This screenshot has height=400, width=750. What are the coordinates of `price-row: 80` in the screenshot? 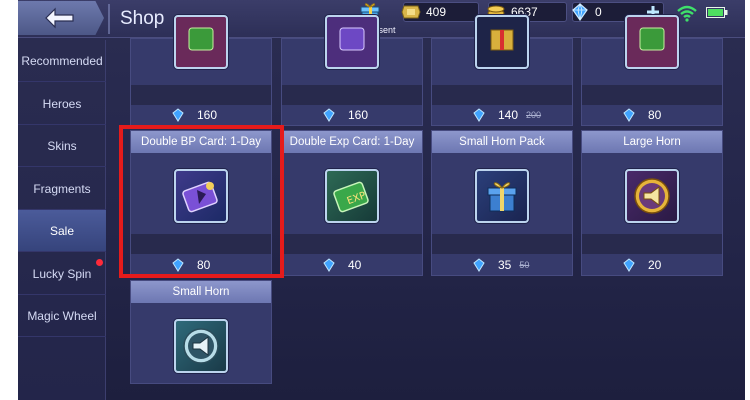 It's located at (652, 115).